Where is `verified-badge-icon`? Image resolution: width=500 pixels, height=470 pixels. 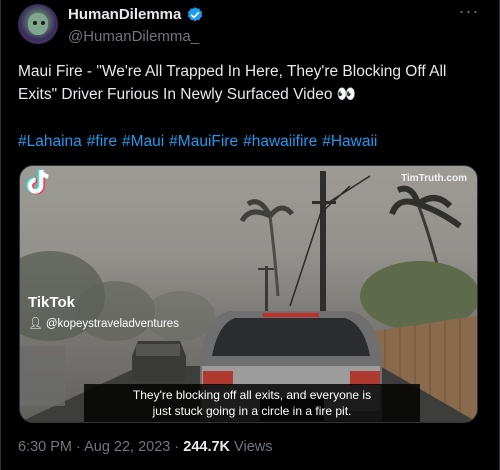
verified-badge-icon is located at coordinates (195, 14).